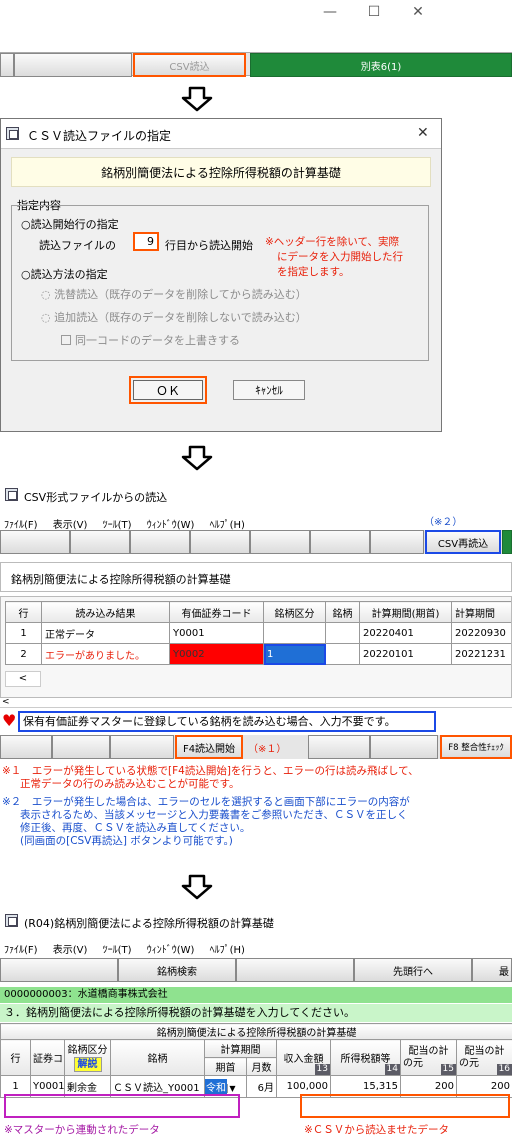 The height and width of the screenshot is (1137, 512). What do you see at coordinates (381, 65) in the screenshot?
I see `sheet6-button: 別表6(1)` at bounding box center [381, 65].